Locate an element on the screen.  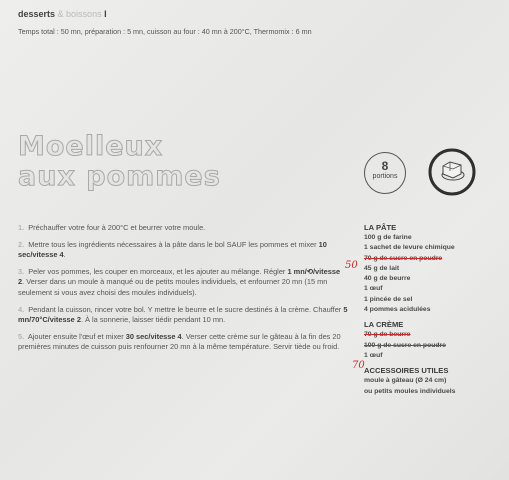
handwritten-note-sugar: 50 is located at coordinates (351, 265).